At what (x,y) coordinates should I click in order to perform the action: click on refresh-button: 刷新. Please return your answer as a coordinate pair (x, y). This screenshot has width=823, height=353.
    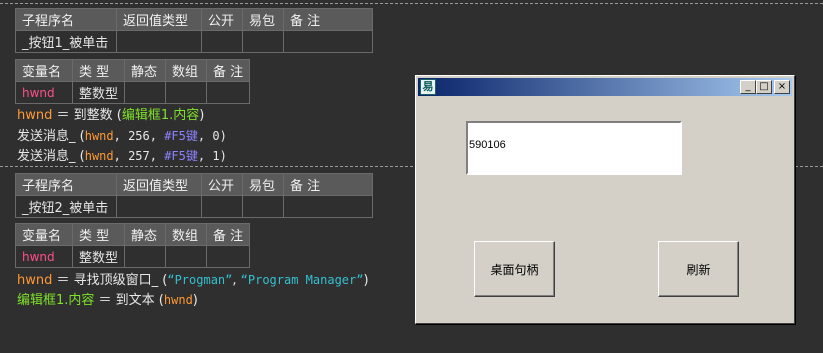
    Looking at the image, I should click on (698, 269).